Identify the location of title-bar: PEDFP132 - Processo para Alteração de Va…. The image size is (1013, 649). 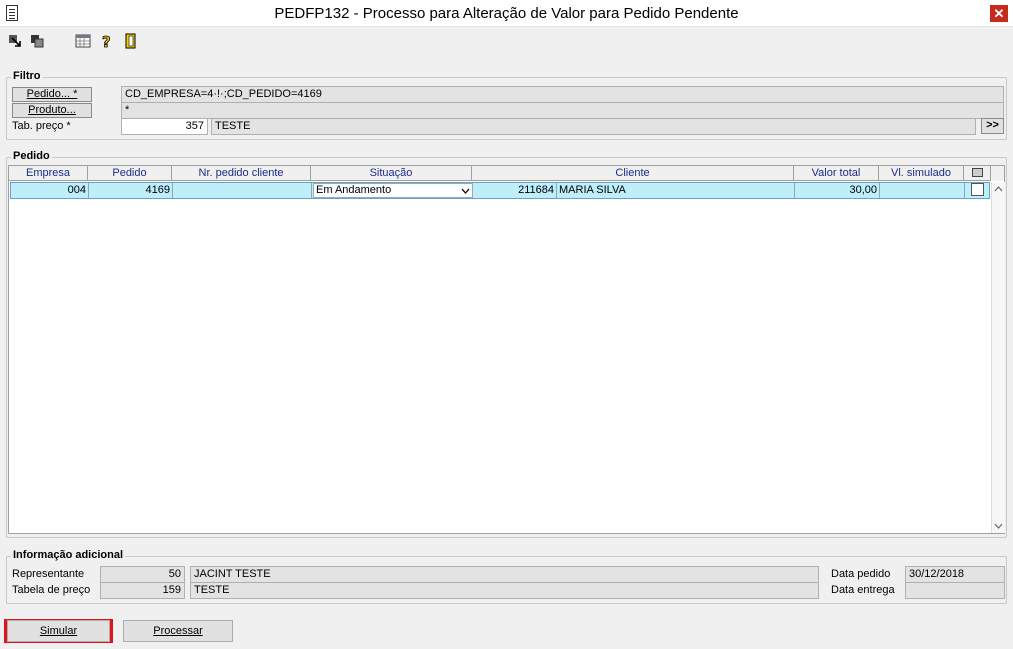
(506, 13).